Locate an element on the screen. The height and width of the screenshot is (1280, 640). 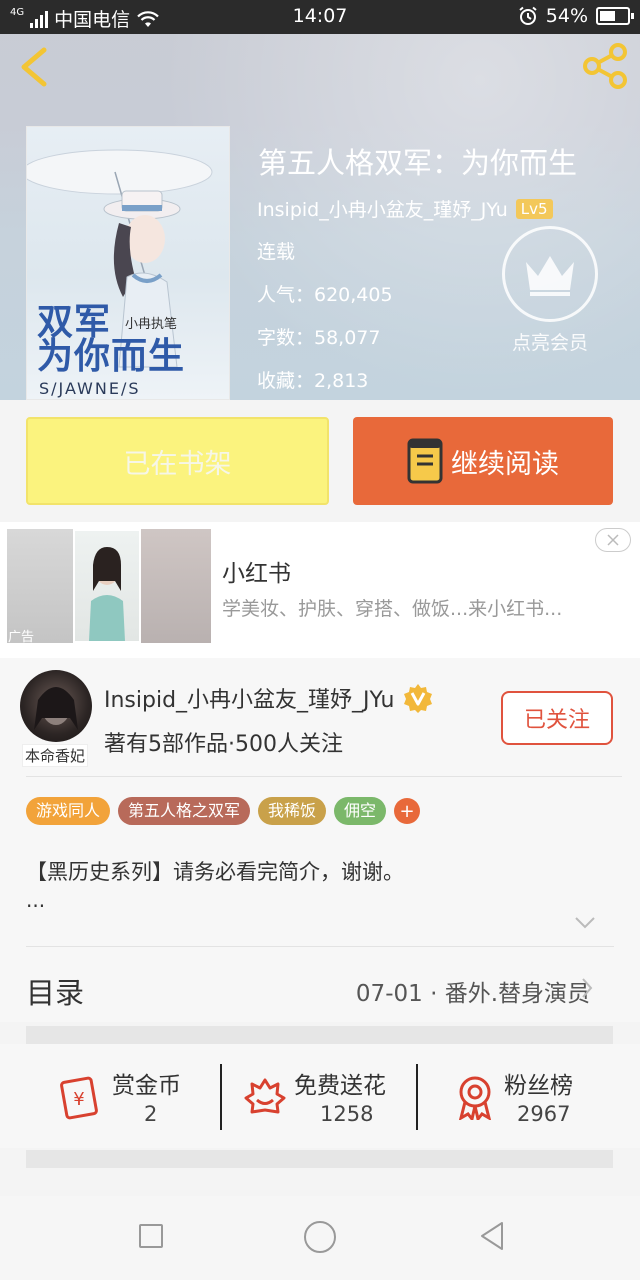
gift-label: 免费送花 is located at coordinates (340, 1086).